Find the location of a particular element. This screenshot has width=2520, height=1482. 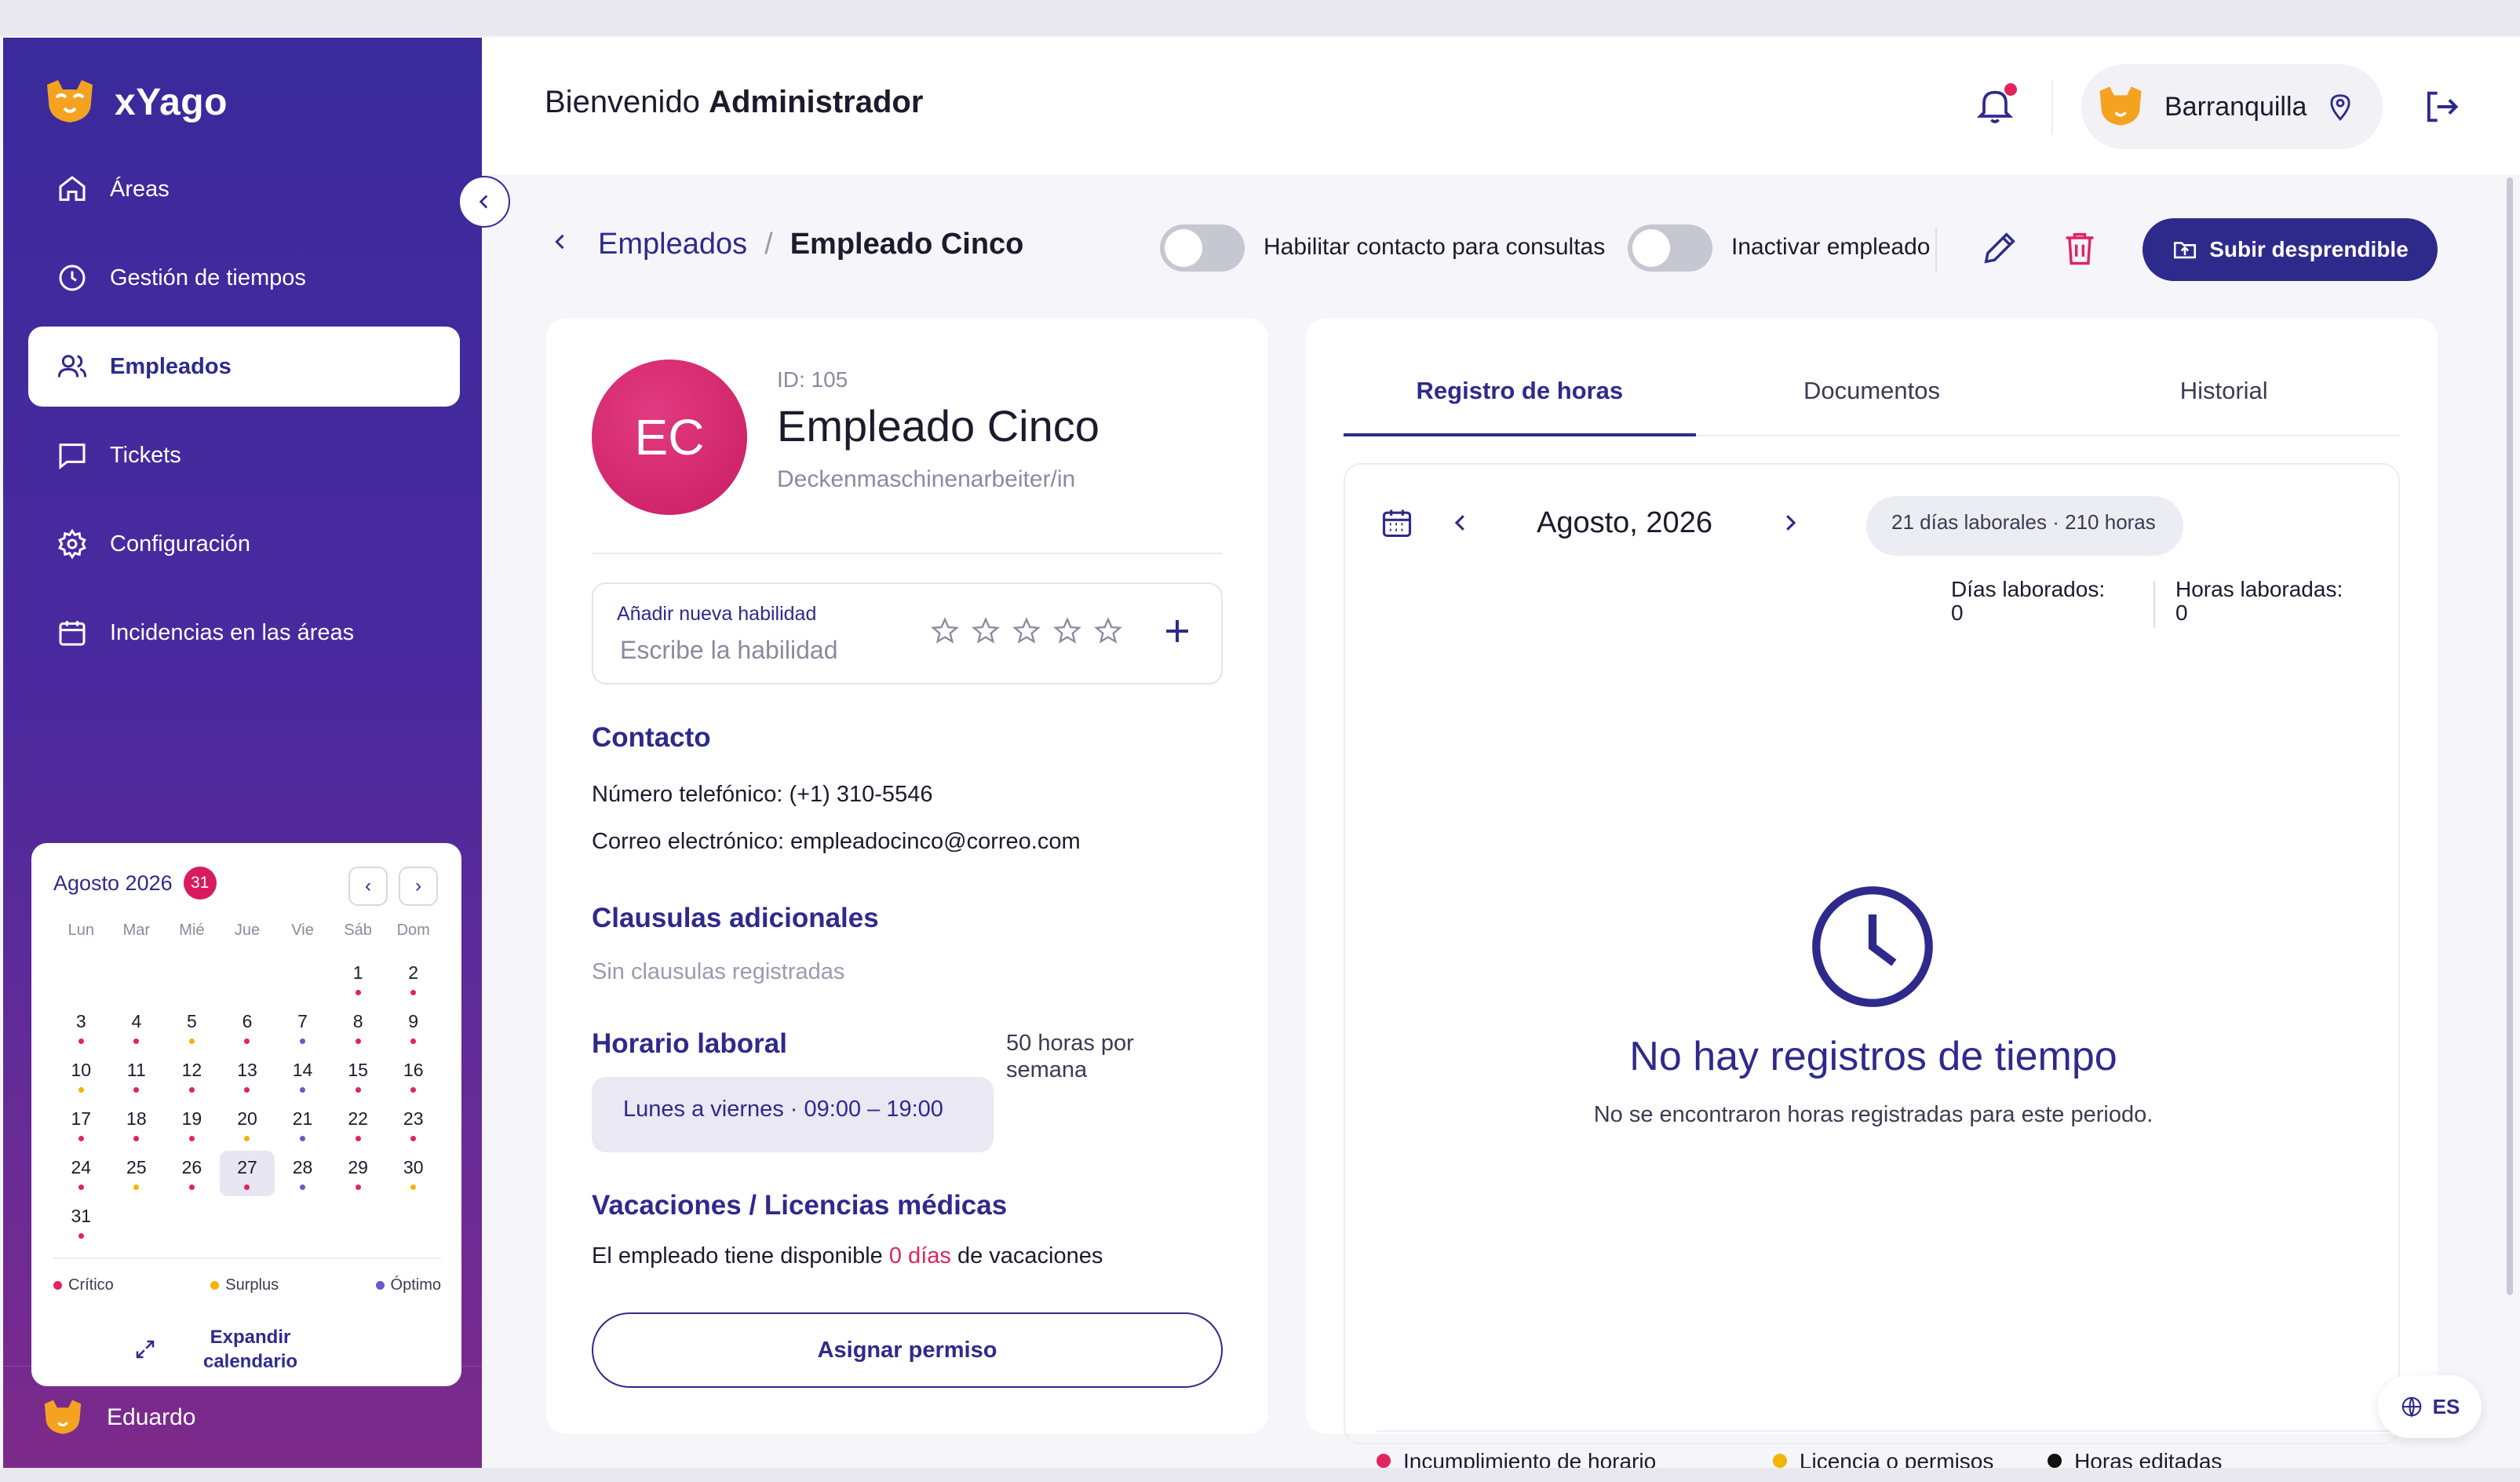

calendar-day: 6 is located at coordinates (247, 1027).